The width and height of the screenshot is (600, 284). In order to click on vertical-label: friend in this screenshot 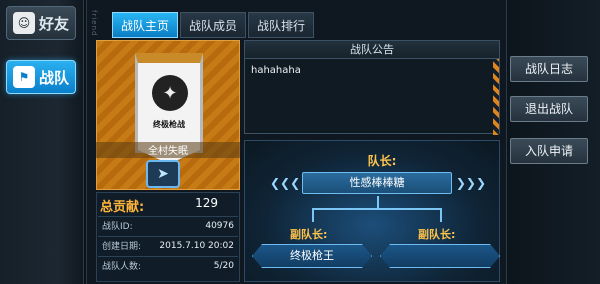, I will do `click(94, 23)`.